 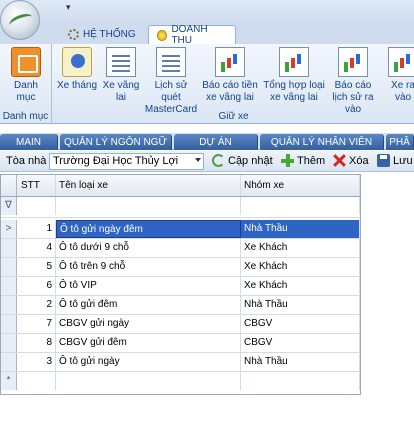 What do you see at coordinates (26, 161) in the screenshot?
I see `building-label: Tòa nhà` at bounding box center [26, 161].